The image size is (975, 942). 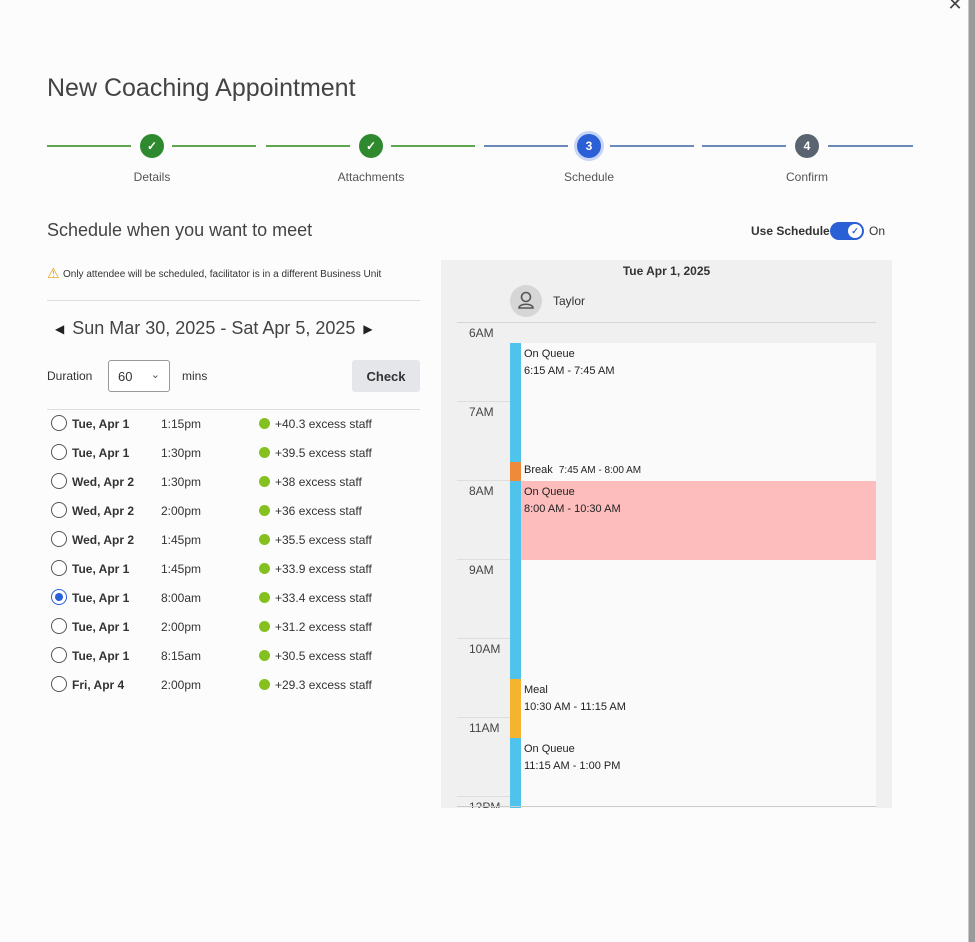 What do you see at coordinates (181, 656) in the screenshot?
I see `slot-time: 8:15am` at bounding box center [181, 656].